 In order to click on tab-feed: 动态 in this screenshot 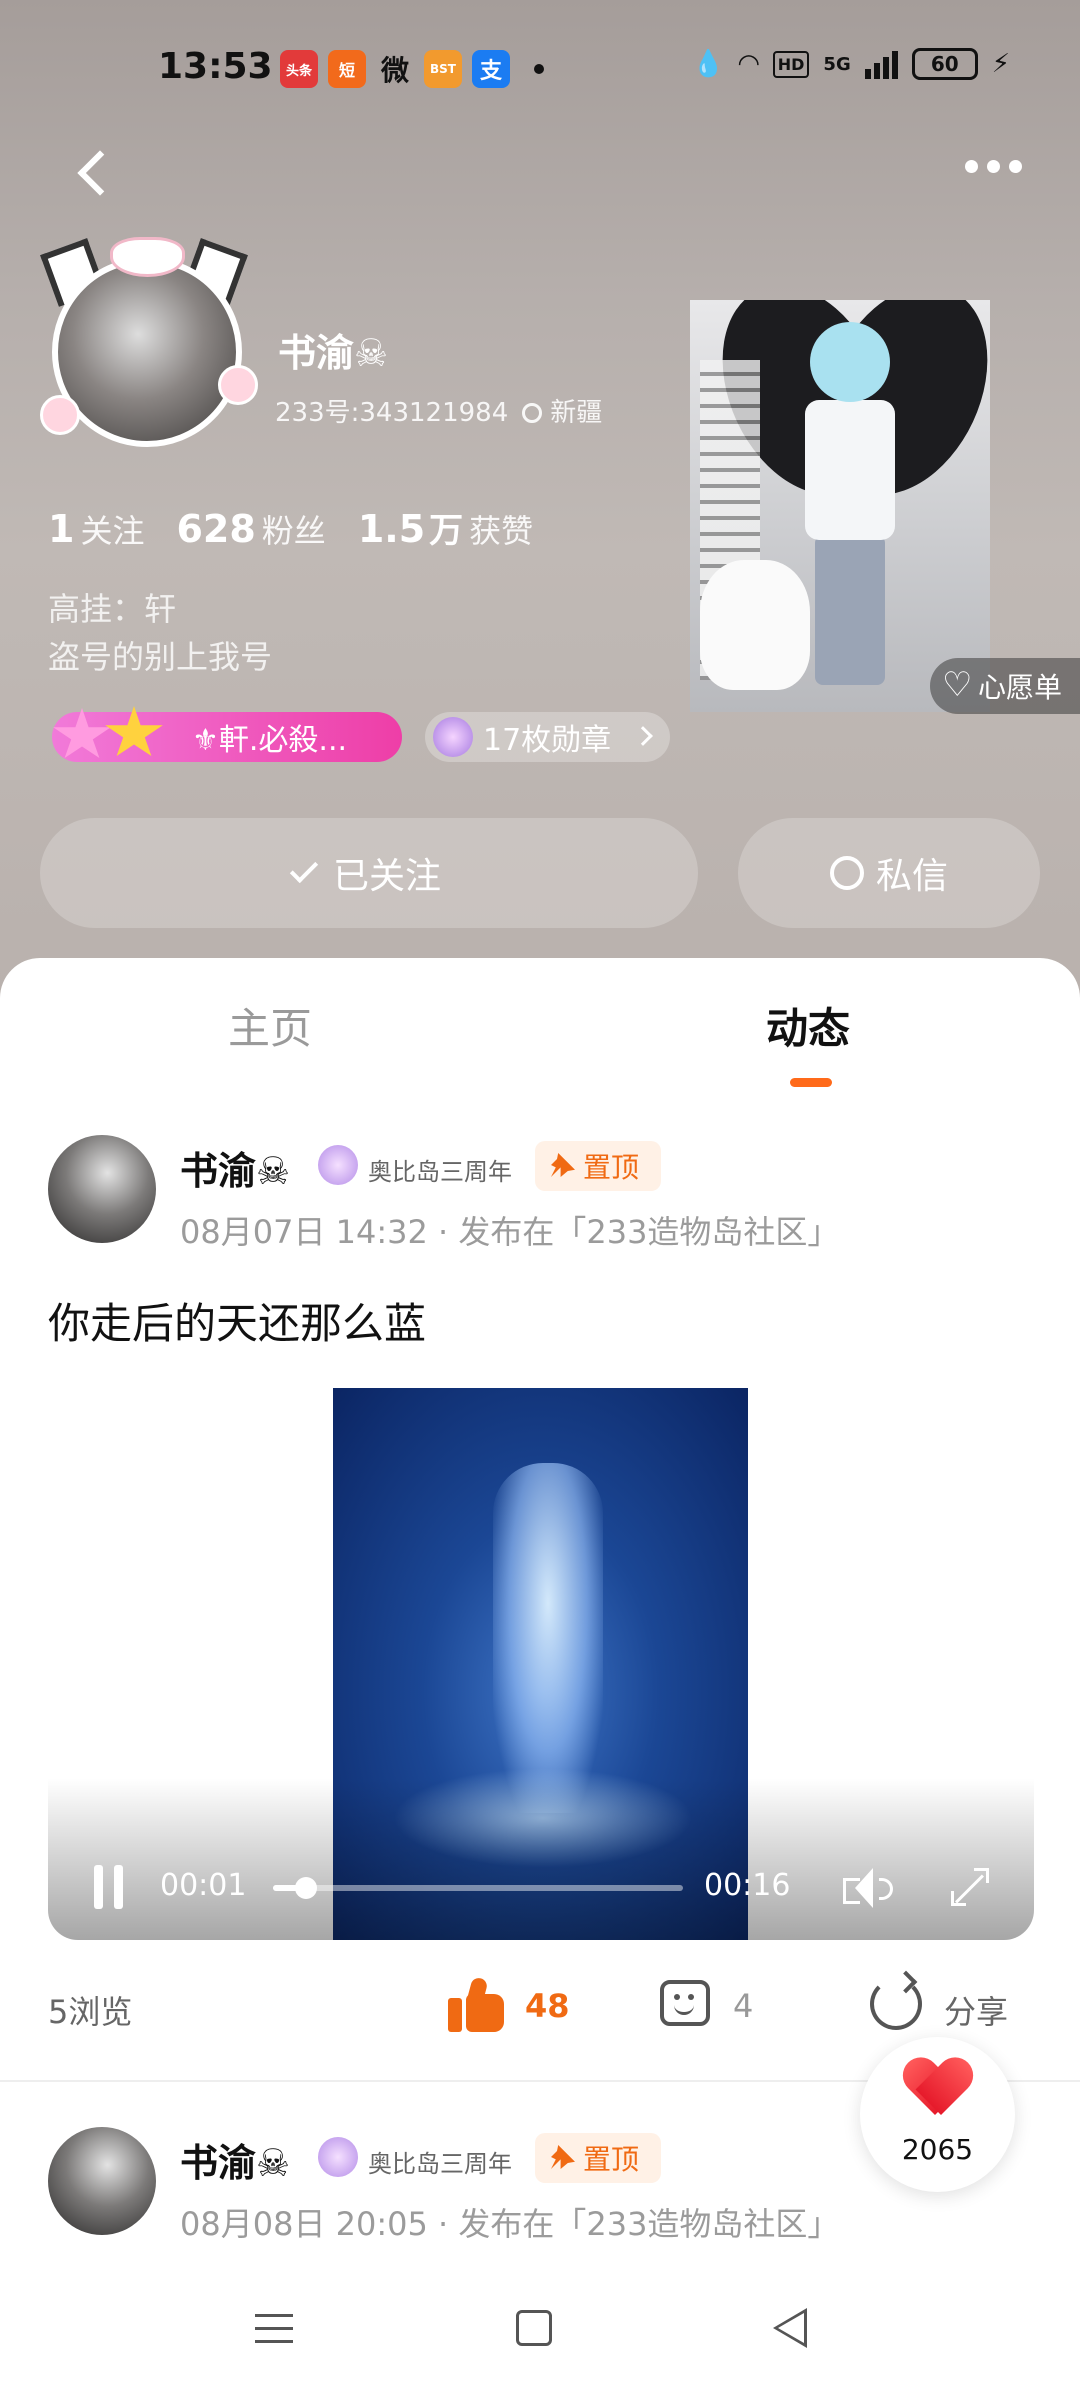, I will do `click(808, 1025)`.